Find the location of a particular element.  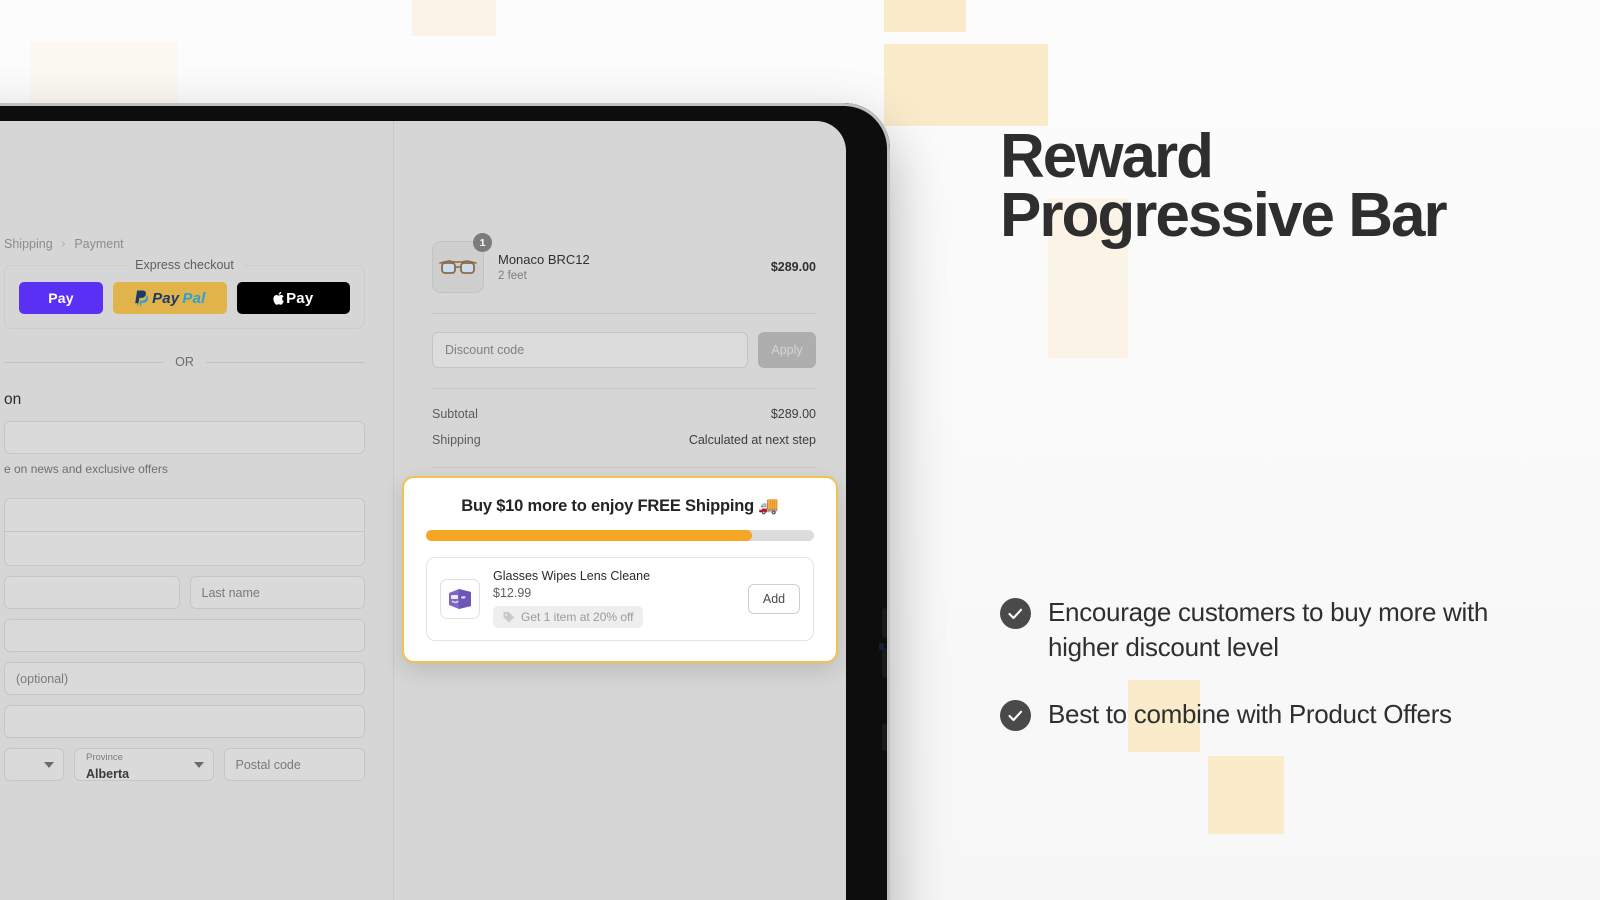

progress-bar-track is located at coordinates (620, 535).